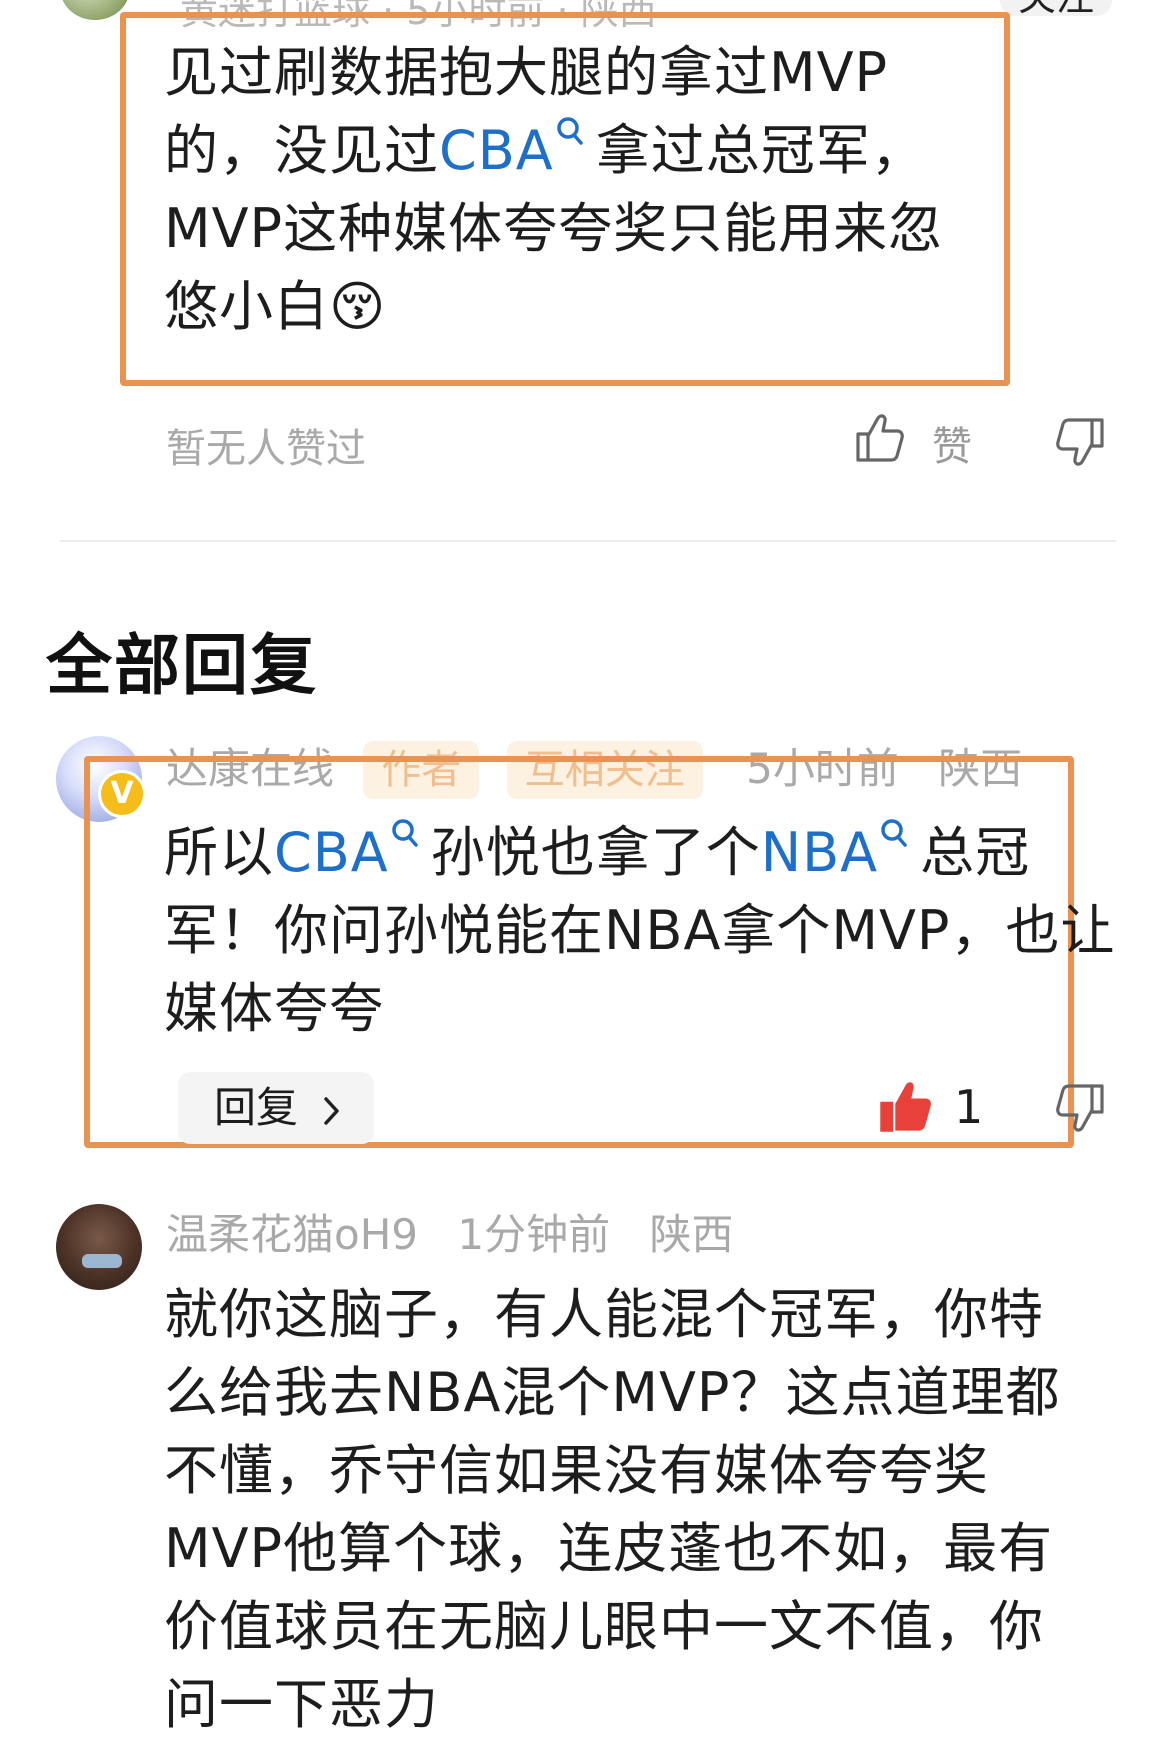 The width and height of the screenshot is (1176, 1744). What do you see at coordinates (880, 438) in the screenshot?
I see `thumbs-up-icon` at bounding box center [880, 438].